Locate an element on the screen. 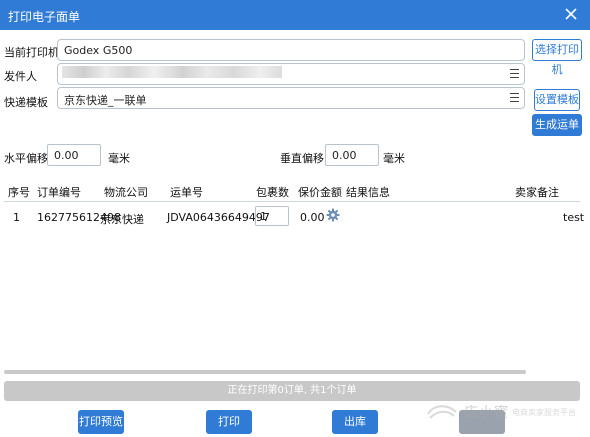 The height and width of the screenshot is (437, 590). watermark-brand: 店小蜜 is located at coordinates (486, 413).